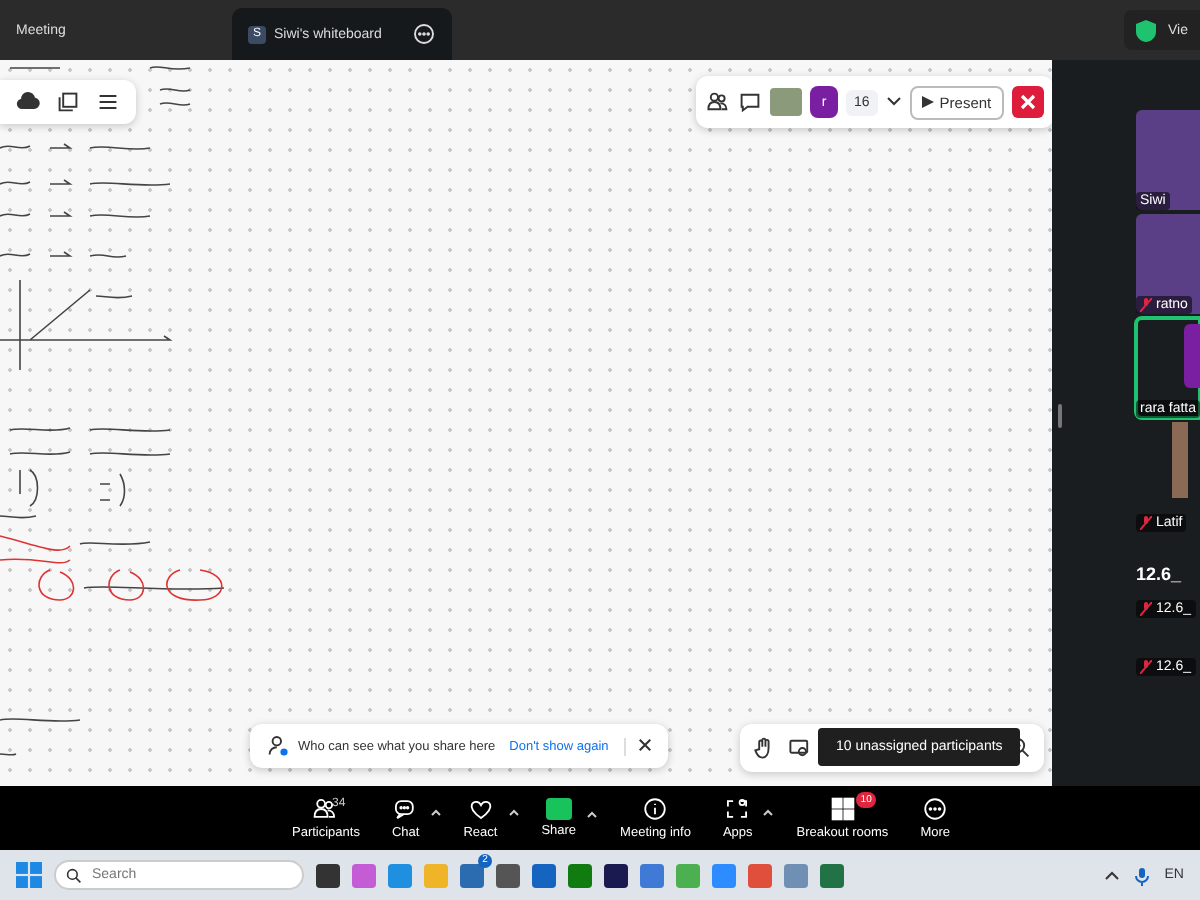  I want to click on chat-icon, so click(405, 809).